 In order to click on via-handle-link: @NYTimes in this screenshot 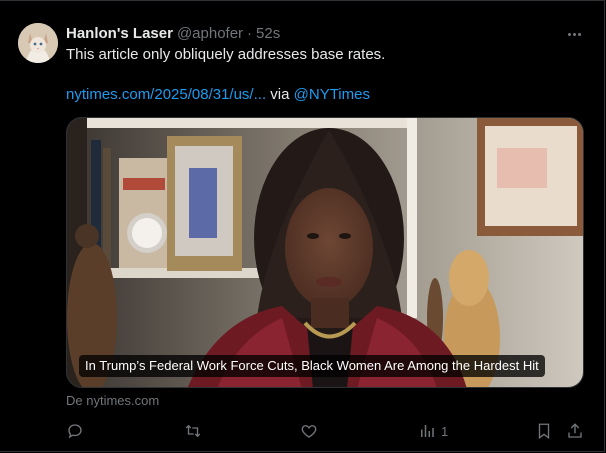, I will do `click(332, 94)`.